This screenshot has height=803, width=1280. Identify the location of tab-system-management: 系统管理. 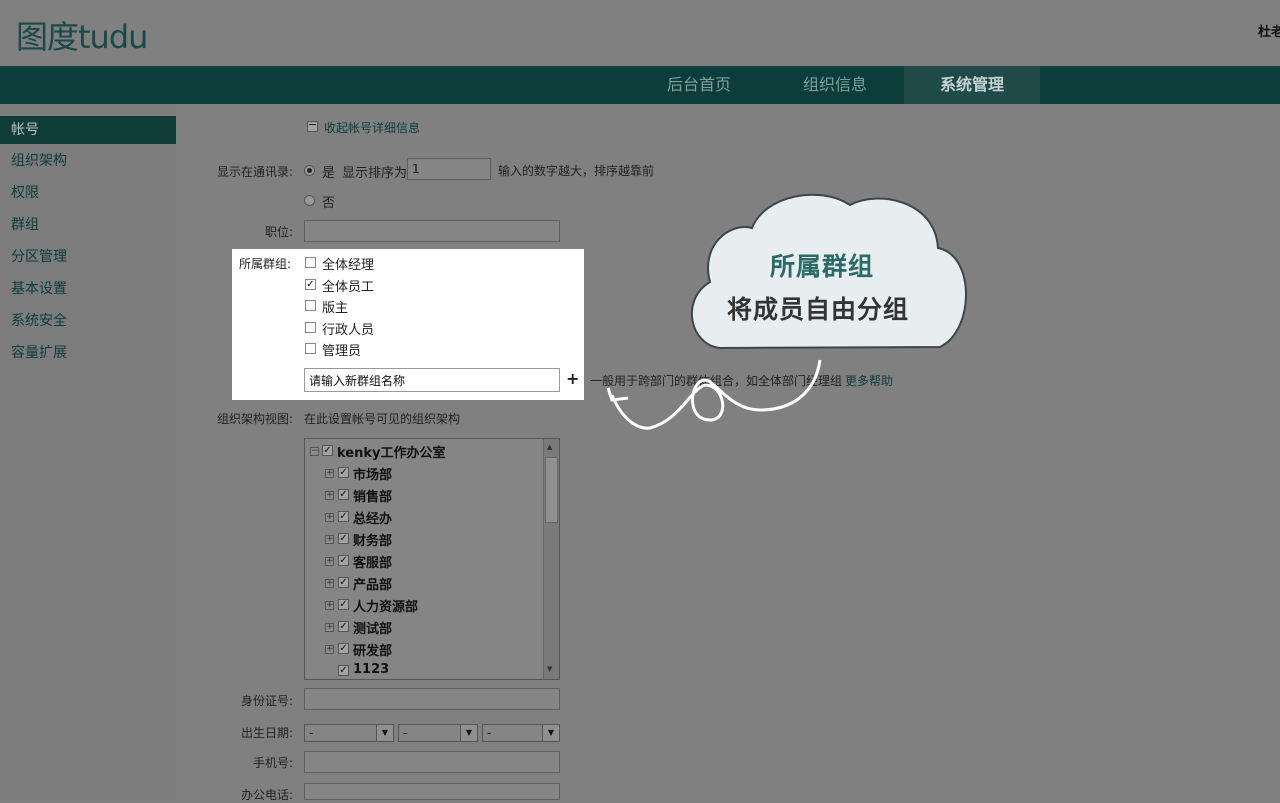
(972, 85).